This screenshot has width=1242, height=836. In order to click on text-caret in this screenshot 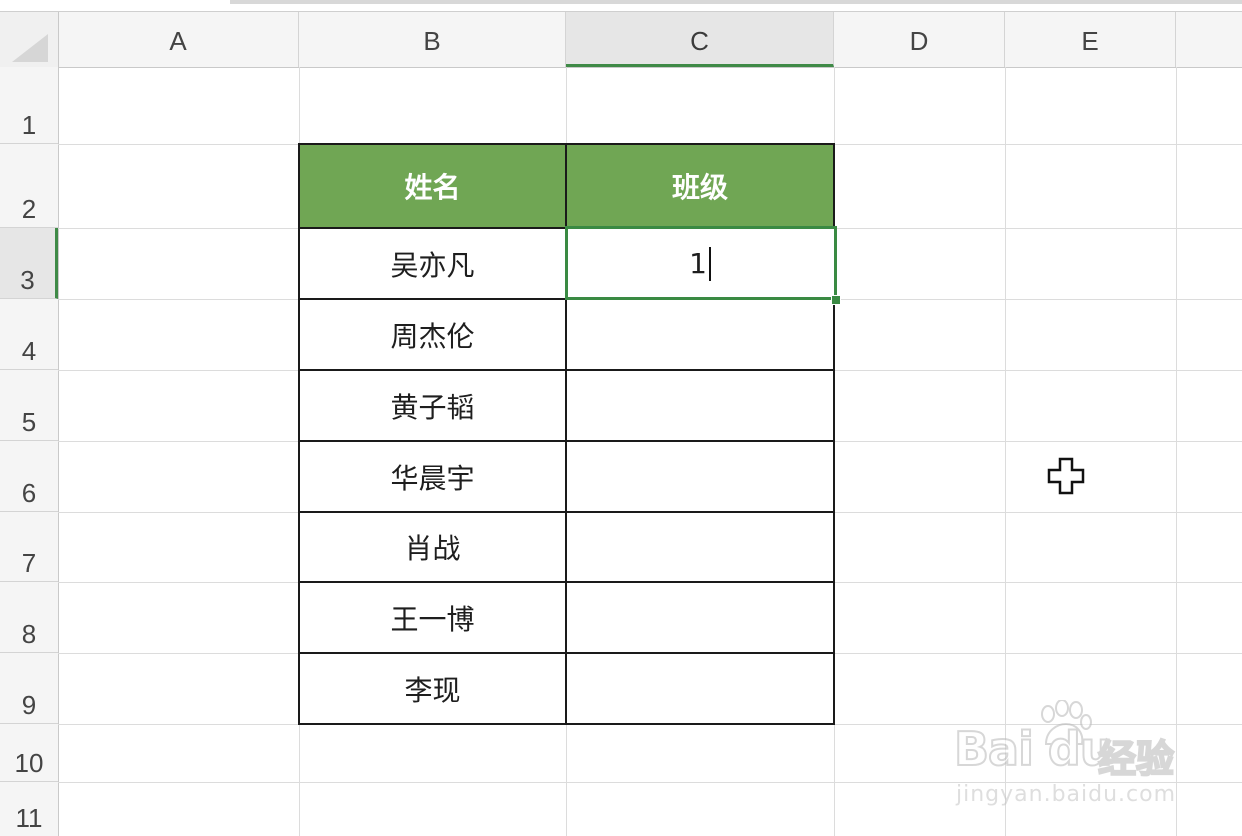, I will do `click(709, 263)`.